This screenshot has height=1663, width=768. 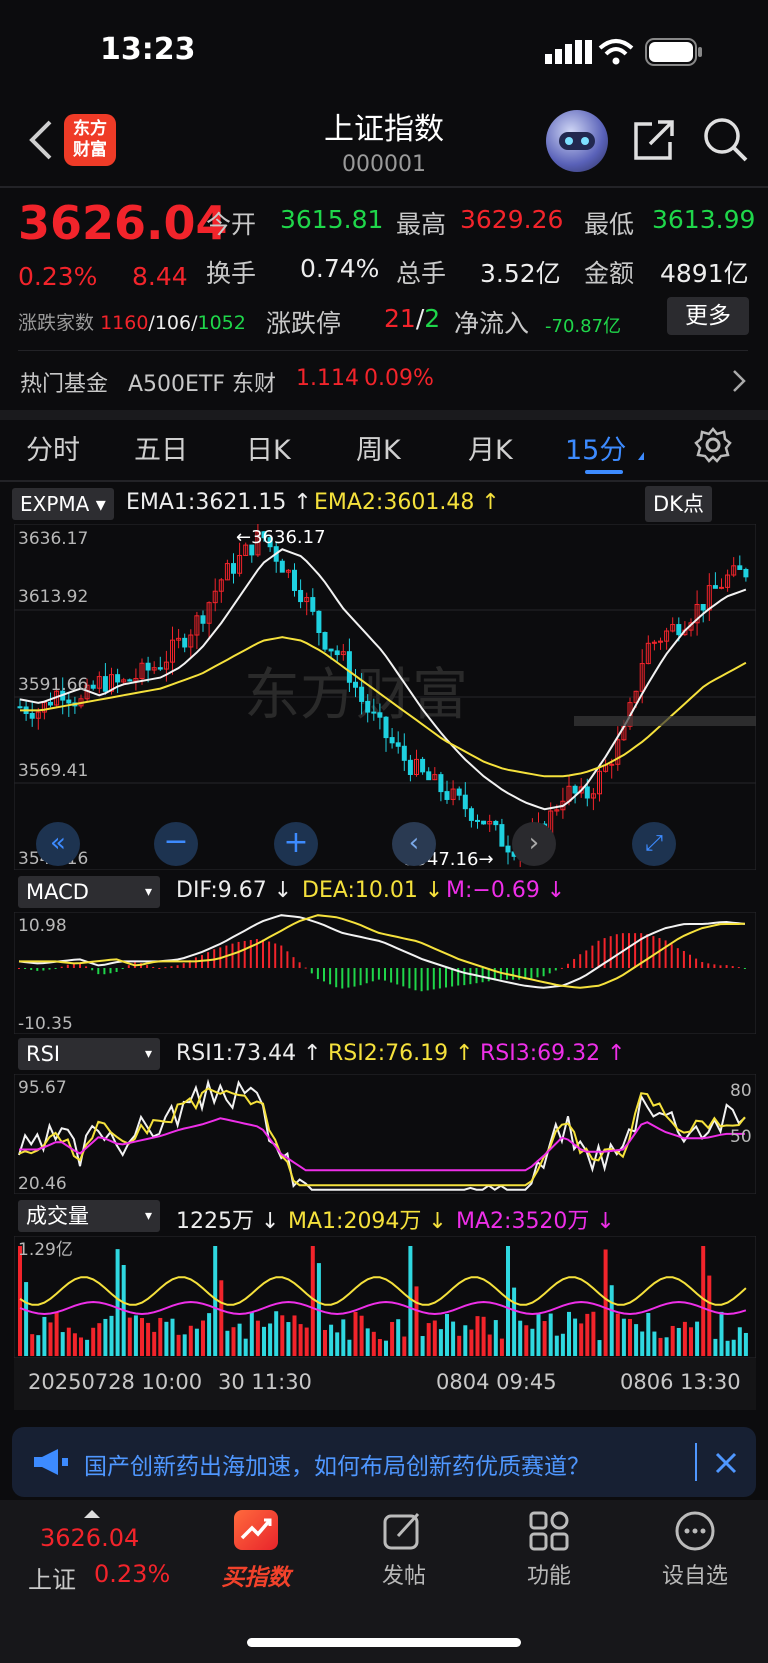 What do you see at coordinates (256, 1530) in the screenshot?
I see `buy-index-icon` at bounding box center [256, 1530].